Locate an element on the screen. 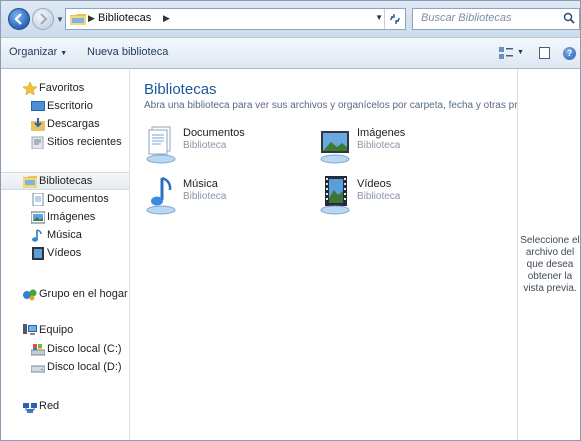  recent-pages-dropdown-icon: ▼ is located at coordinates (60, 19).